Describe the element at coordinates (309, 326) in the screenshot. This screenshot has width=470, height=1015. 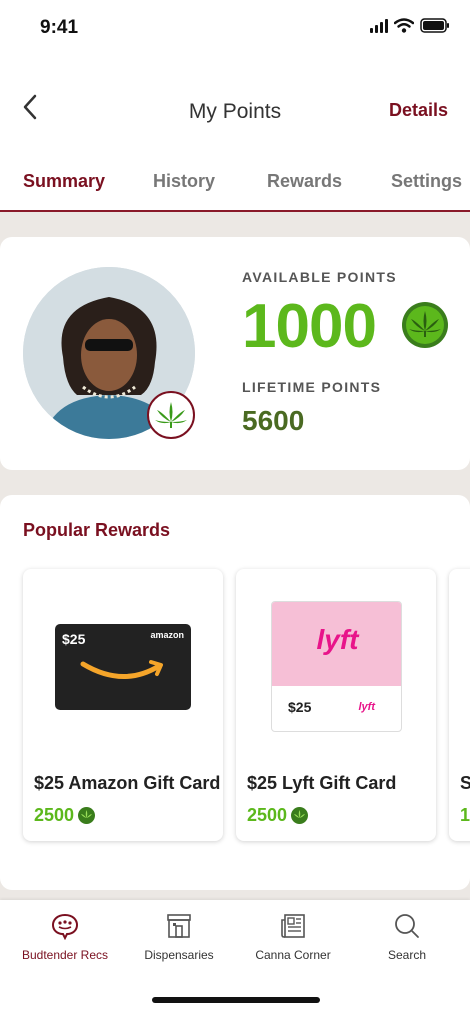
I see `available-points-value: 1000` at that location.